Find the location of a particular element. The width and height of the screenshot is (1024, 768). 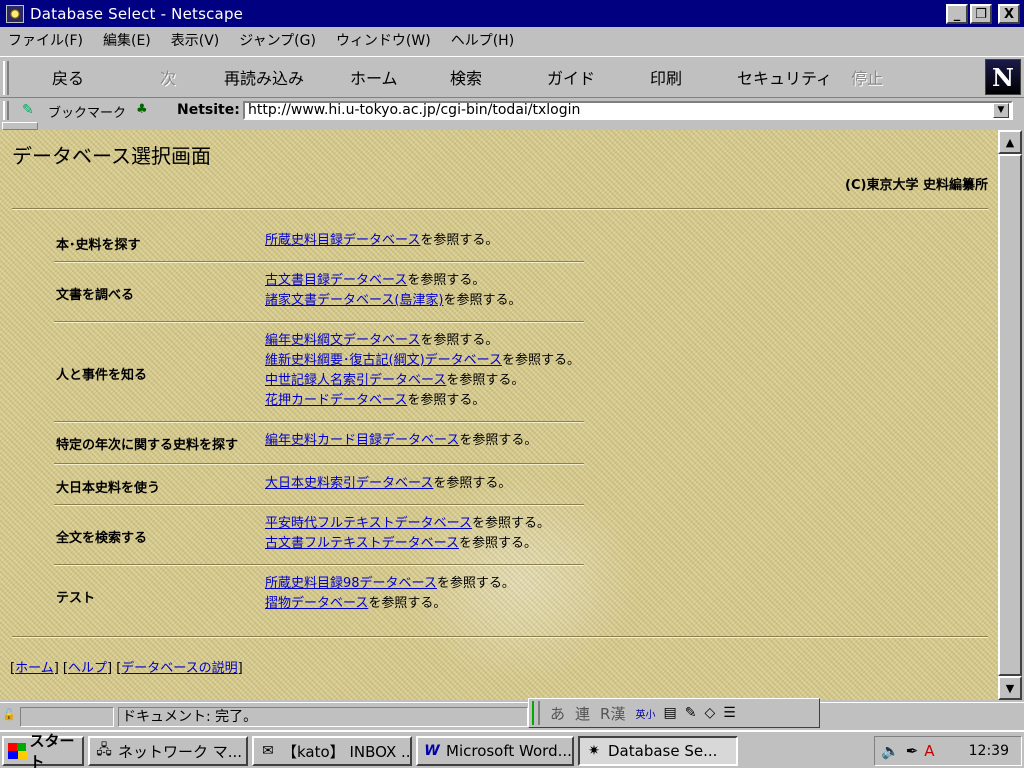

ime-pad-icon: ◇ is located at coordinates (709, 713).